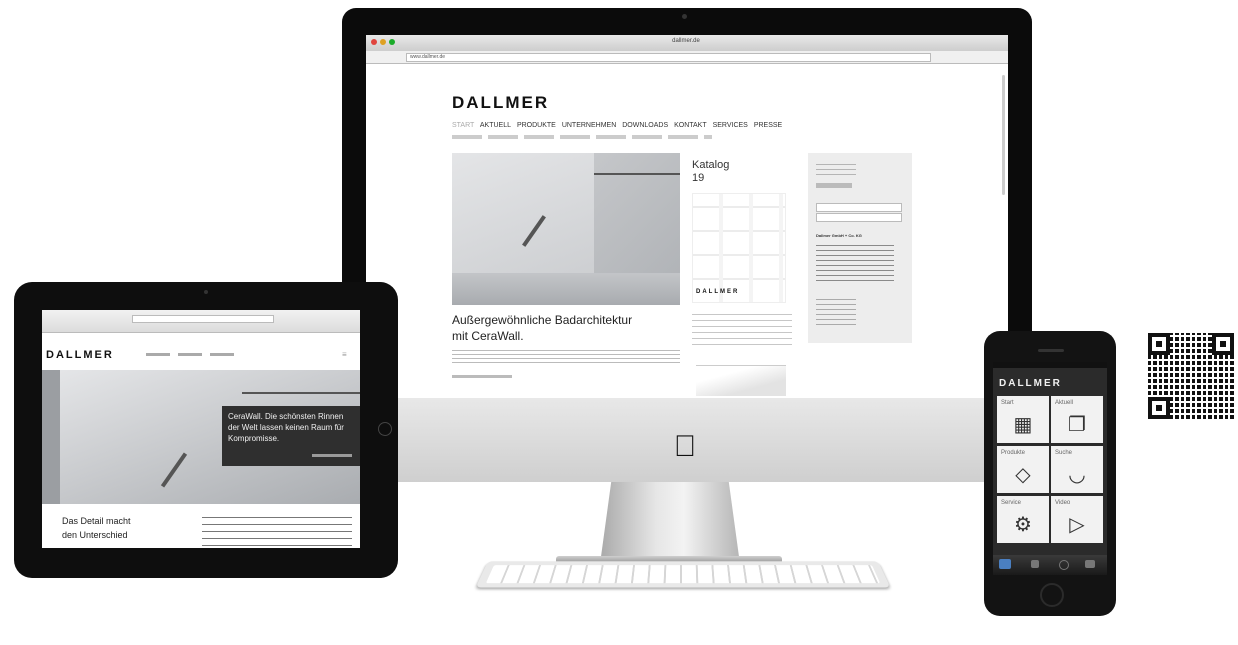 The width and height of the screenshot is (1238, 645). Describe the element at coordinates (332, 455) in the screenshot. I see `overlay-link` at that location.